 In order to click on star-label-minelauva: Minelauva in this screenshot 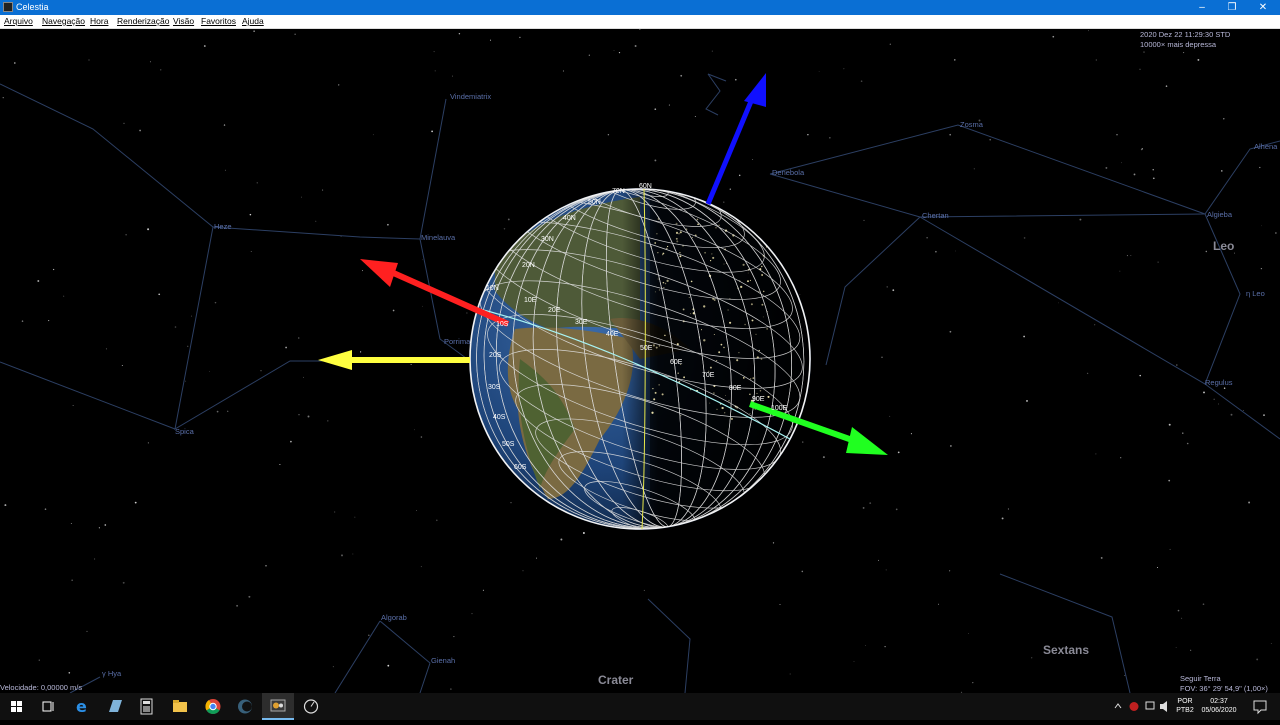, I will do `click(438, 237)`.